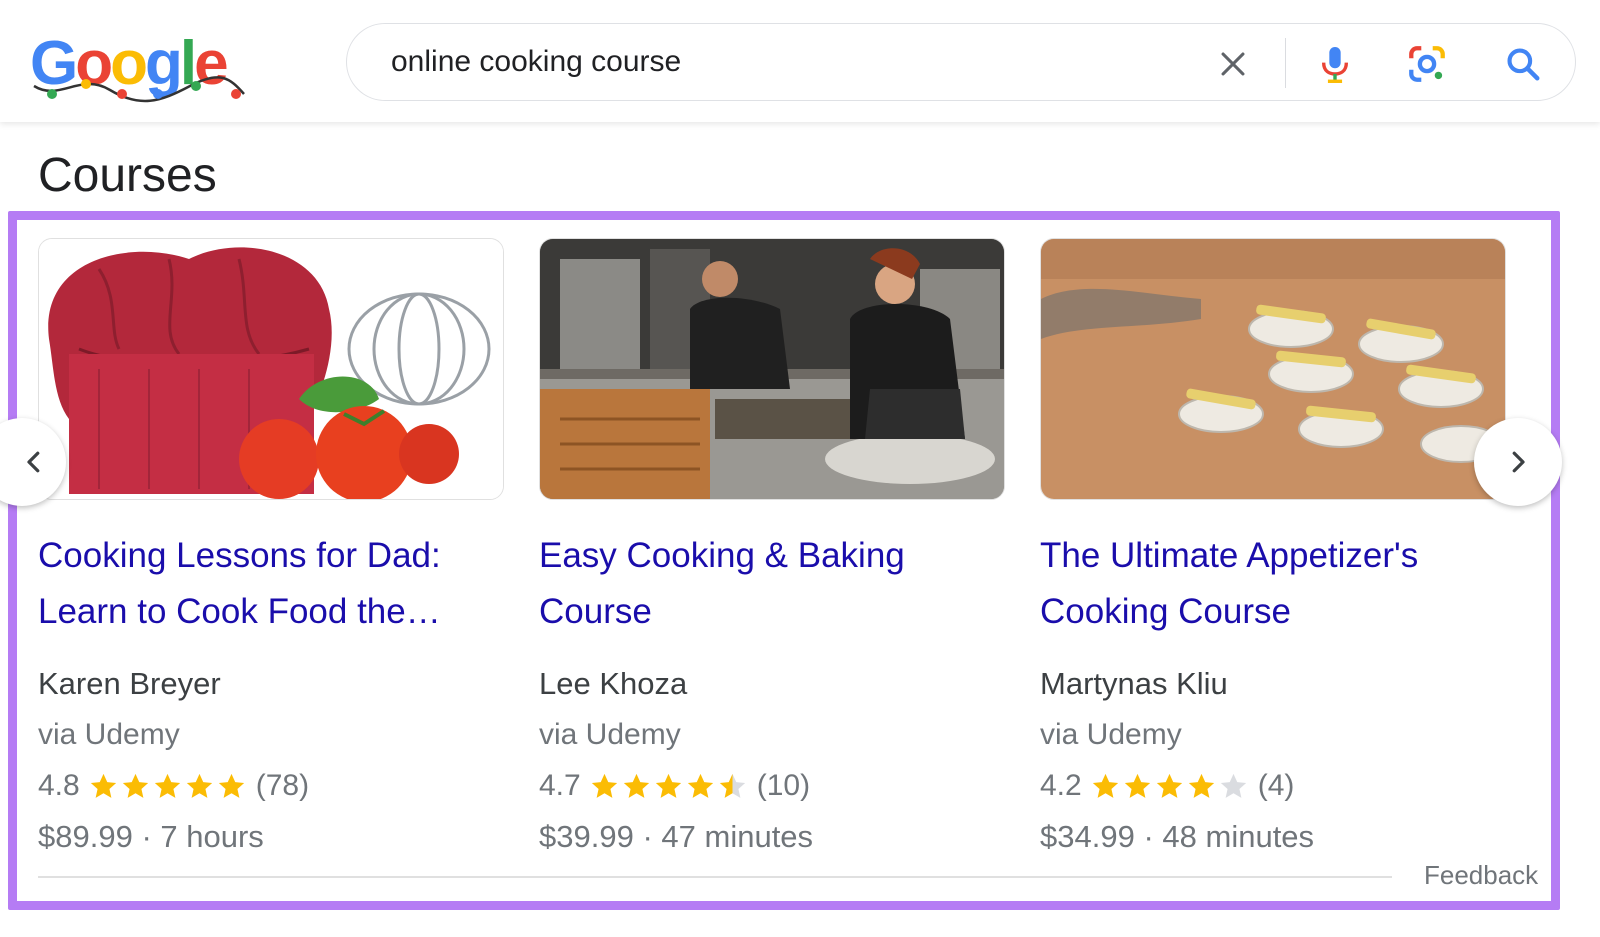 This screenshot has width=1600, height=937. I want to click on google-logo-icon: Google, so click(137, 66).